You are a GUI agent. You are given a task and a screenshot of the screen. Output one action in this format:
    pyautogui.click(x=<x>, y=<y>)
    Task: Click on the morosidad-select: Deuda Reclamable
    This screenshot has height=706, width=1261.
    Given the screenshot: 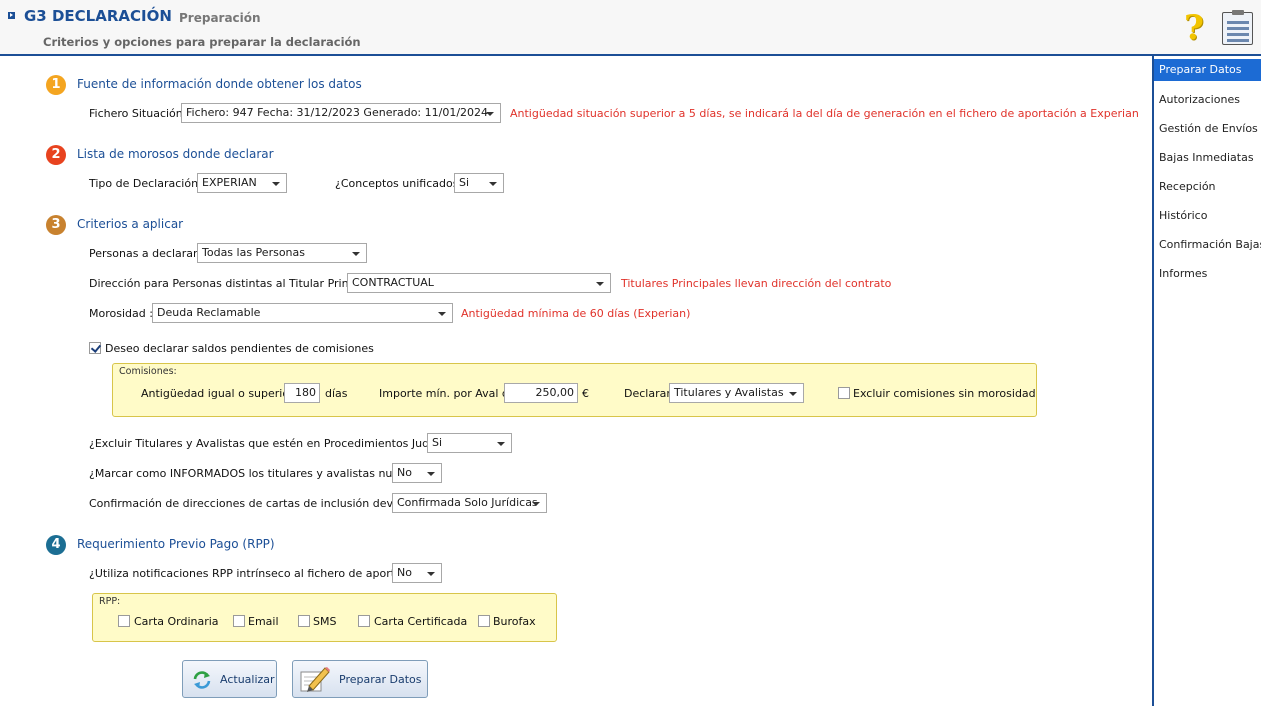 What is the action you would take?
    pyautogui.click(x=302, y=313)
    